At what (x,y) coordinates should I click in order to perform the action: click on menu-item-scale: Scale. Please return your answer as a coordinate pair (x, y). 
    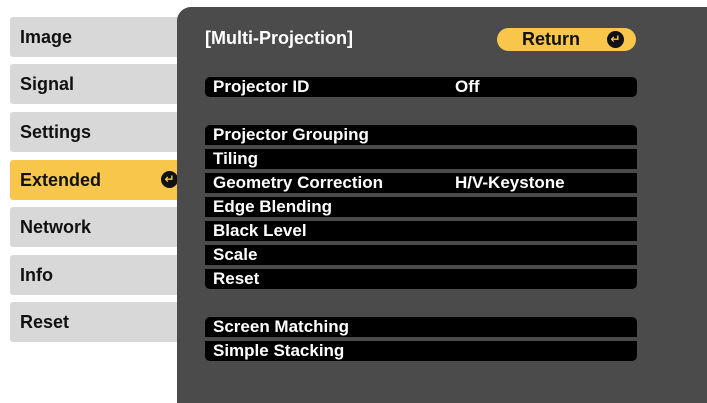
    Looking at the image, I should click on (421, 255).